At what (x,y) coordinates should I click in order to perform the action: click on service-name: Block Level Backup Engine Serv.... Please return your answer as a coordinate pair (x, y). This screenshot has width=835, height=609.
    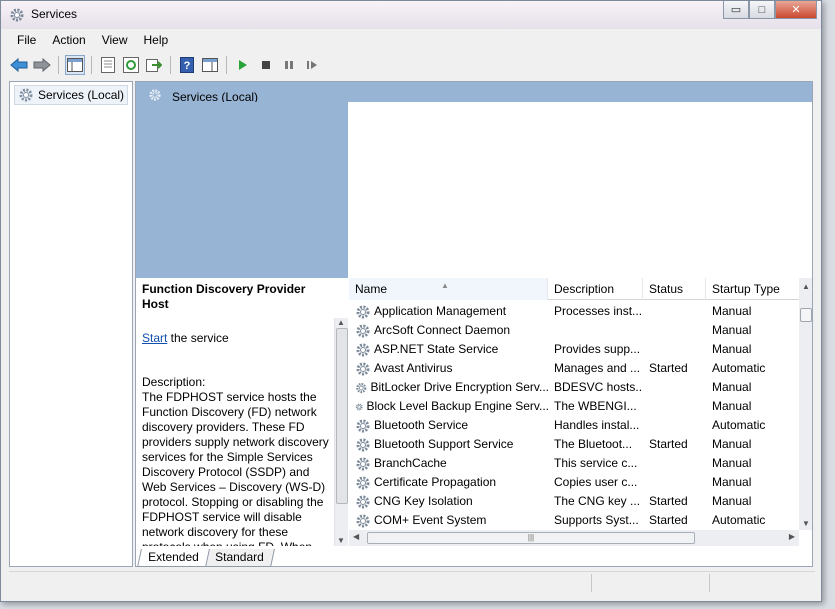
    Looking at the image, I should click on (457, 406).